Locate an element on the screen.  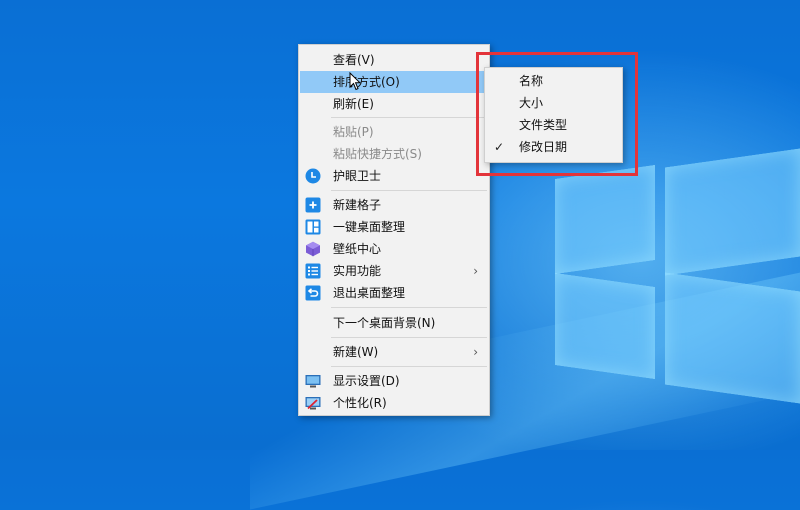
menu-item-sort-by: 排序方式(O) is located at coordinates (394, 82).